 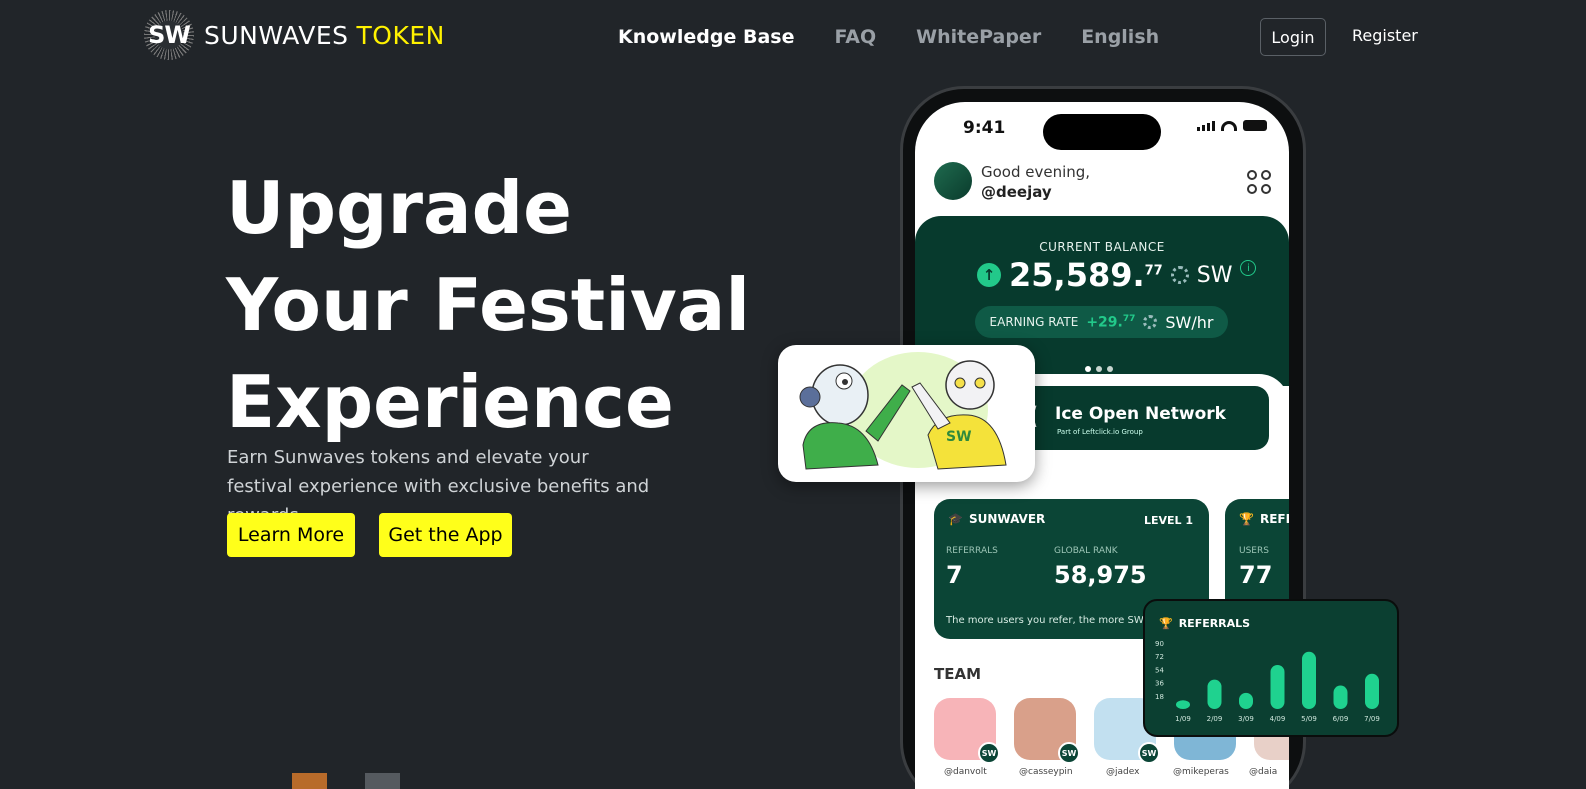 I want to click on x-tick-label: 2/09, so click(x=1215, y=719).